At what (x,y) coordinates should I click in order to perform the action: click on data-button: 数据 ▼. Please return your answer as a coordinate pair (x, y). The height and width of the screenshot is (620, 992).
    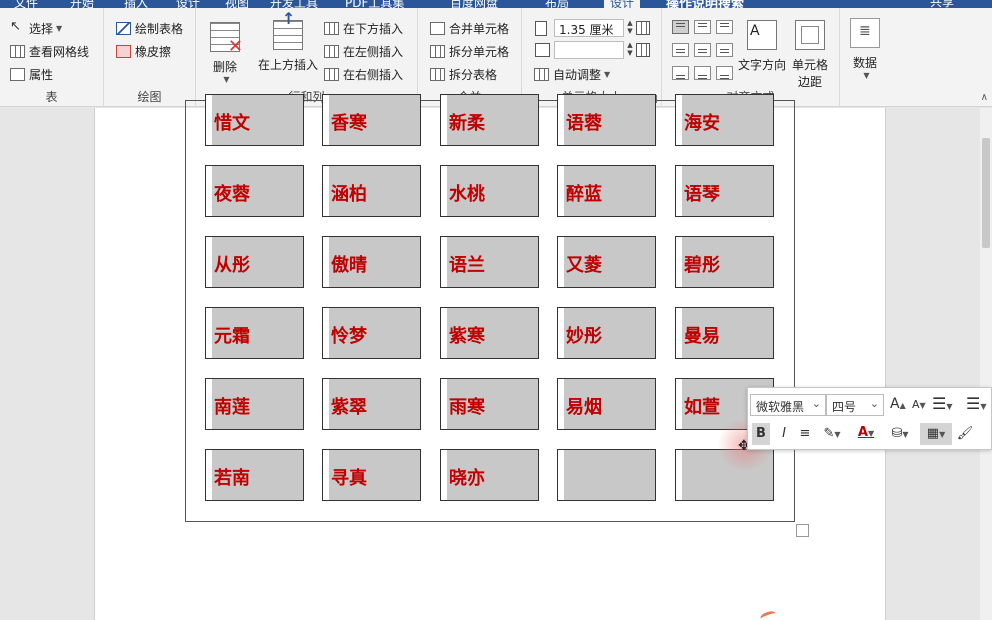
    Looking at the image, I should click on (865, 49).